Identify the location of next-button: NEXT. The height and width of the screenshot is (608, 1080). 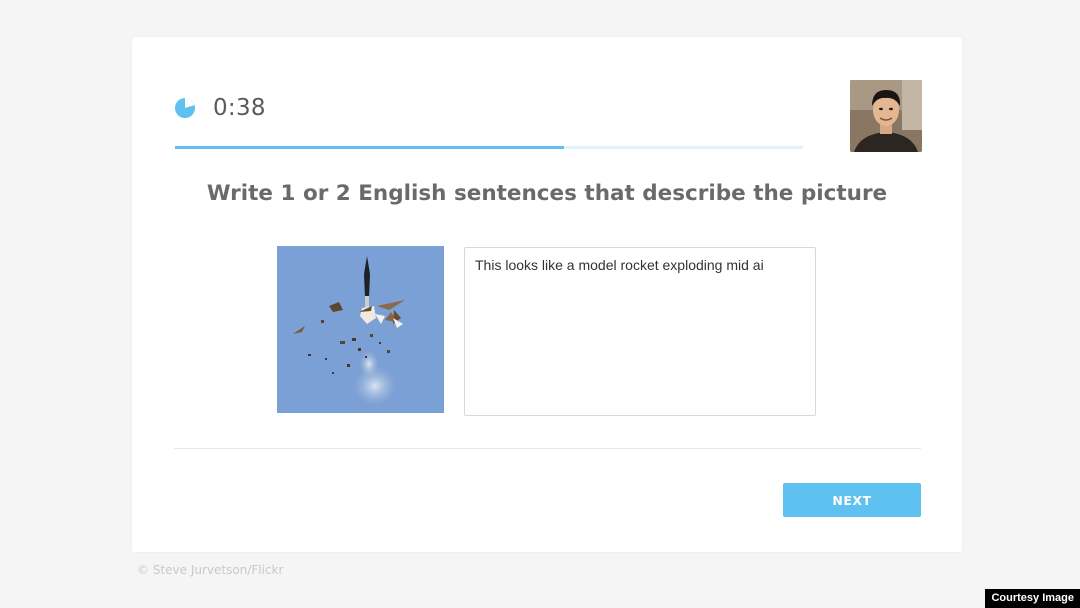
(852, 500).